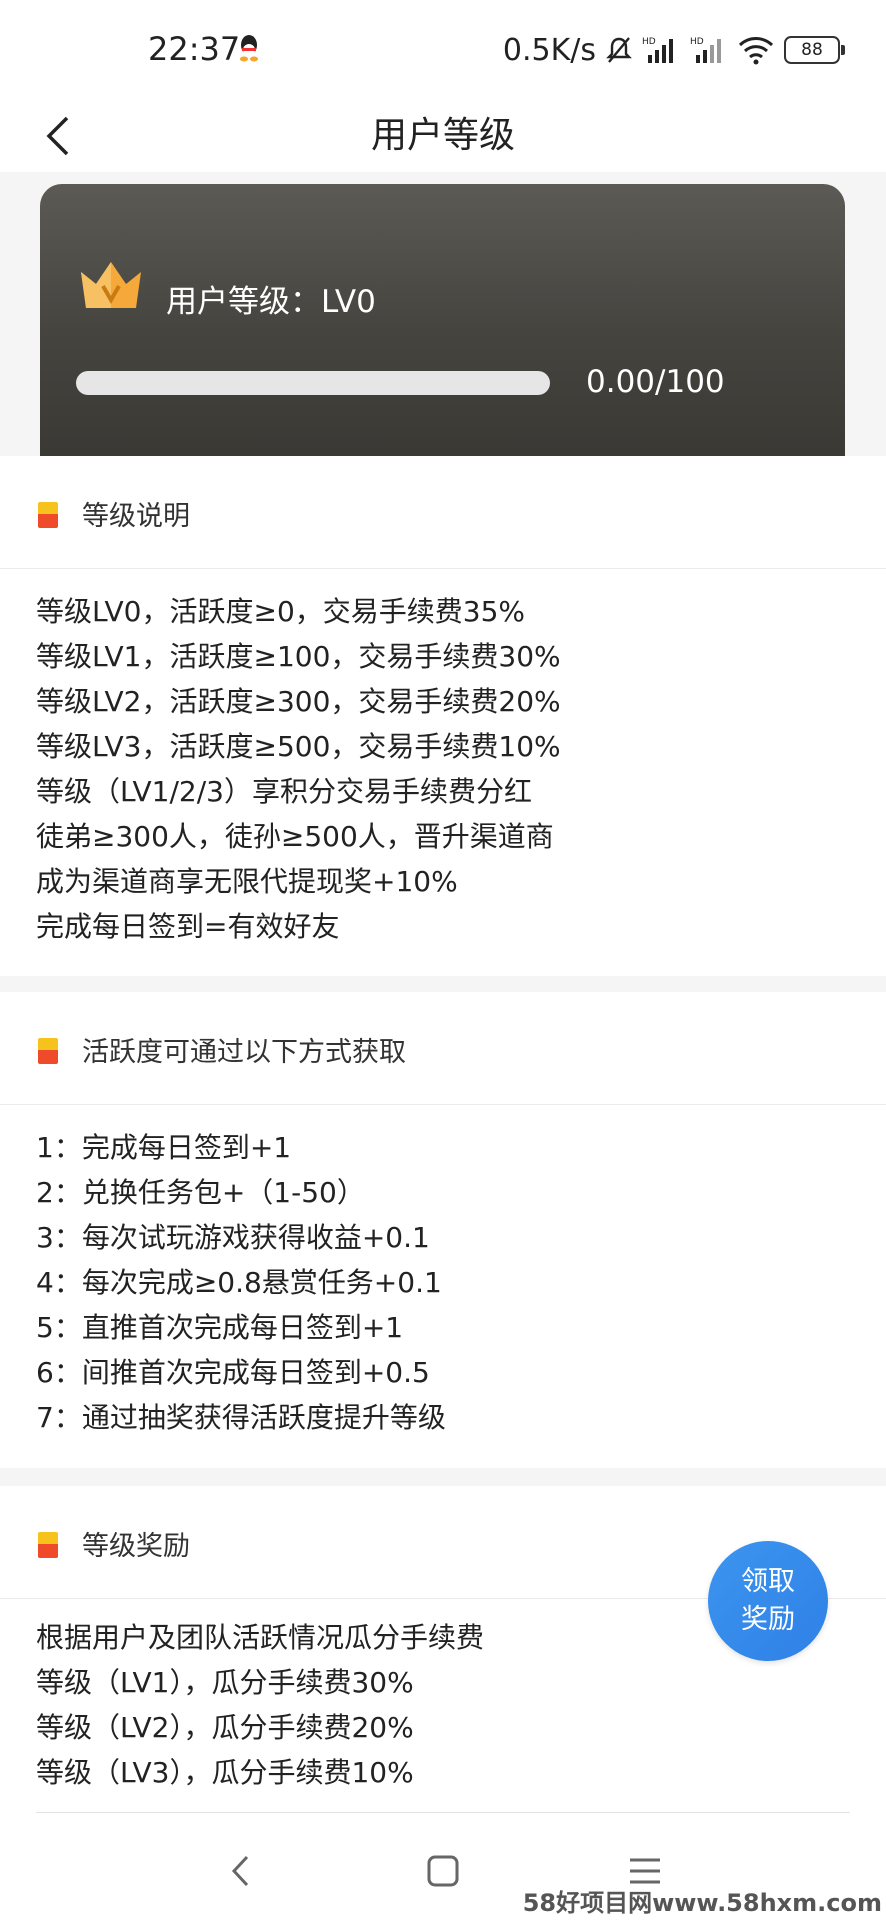  I want to click on nav-bar: 用户等级, so click(443, 136).